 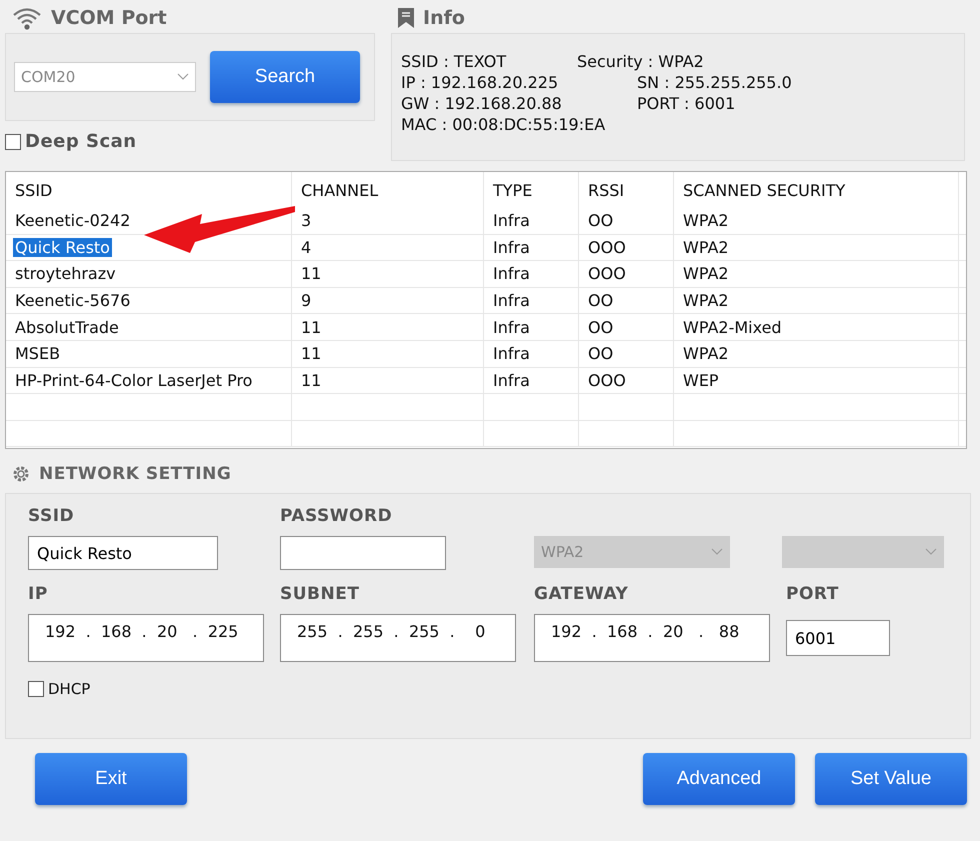 What do you see at coordinates (38, 595) in the screenshot?
I see `field-label: IP` at bounding box center [38, 595].